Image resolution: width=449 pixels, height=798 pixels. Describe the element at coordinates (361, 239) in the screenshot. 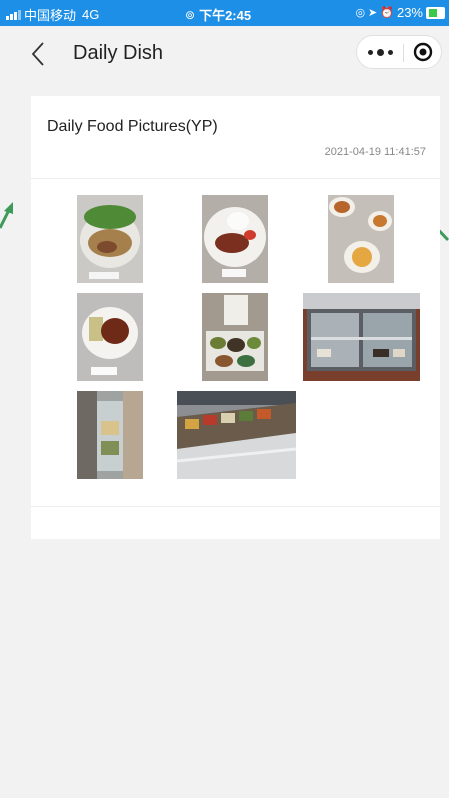

I see `multiple-plates-photo` at that location.